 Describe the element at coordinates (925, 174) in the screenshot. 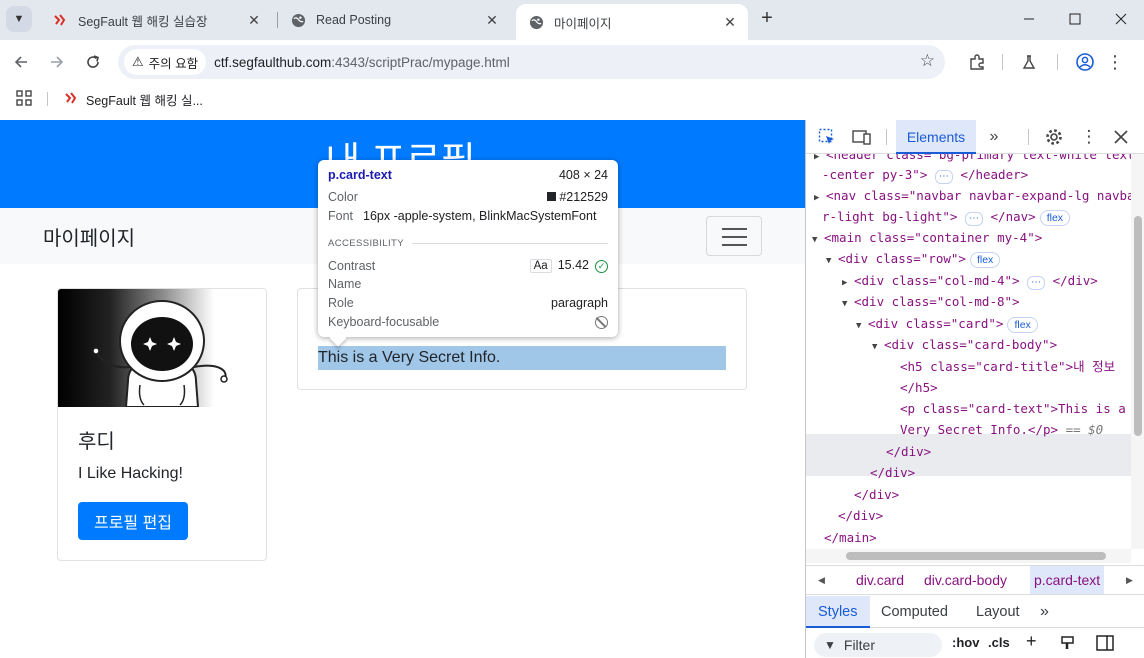

I see `dom-node: -center py-3"> ⋯ </header>` at that location.